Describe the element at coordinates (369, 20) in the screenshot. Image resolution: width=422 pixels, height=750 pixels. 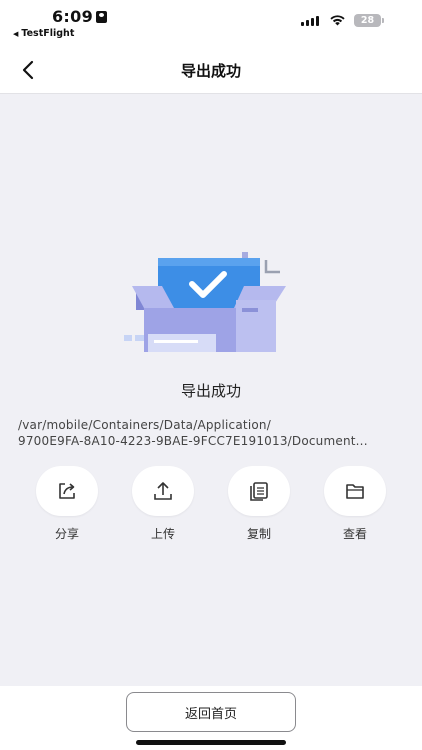
I see `battery-indicator: 28` at that location.